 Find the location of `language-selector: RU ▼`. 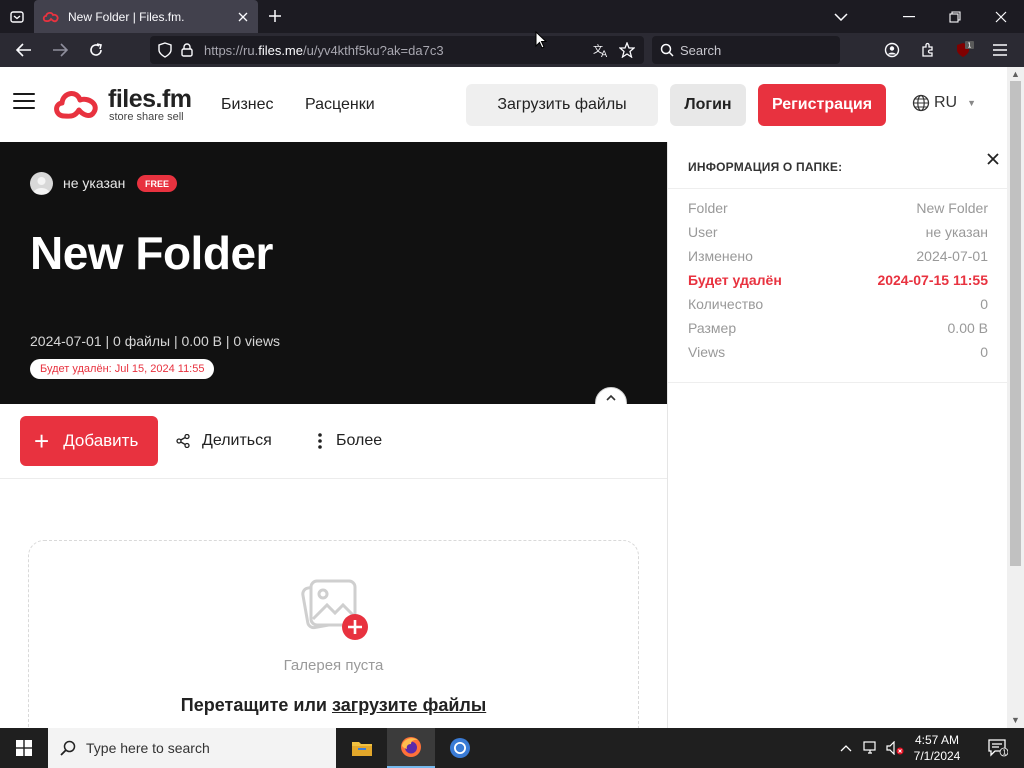

language-selector: RU ▼ is located at coordinates (944, 103).